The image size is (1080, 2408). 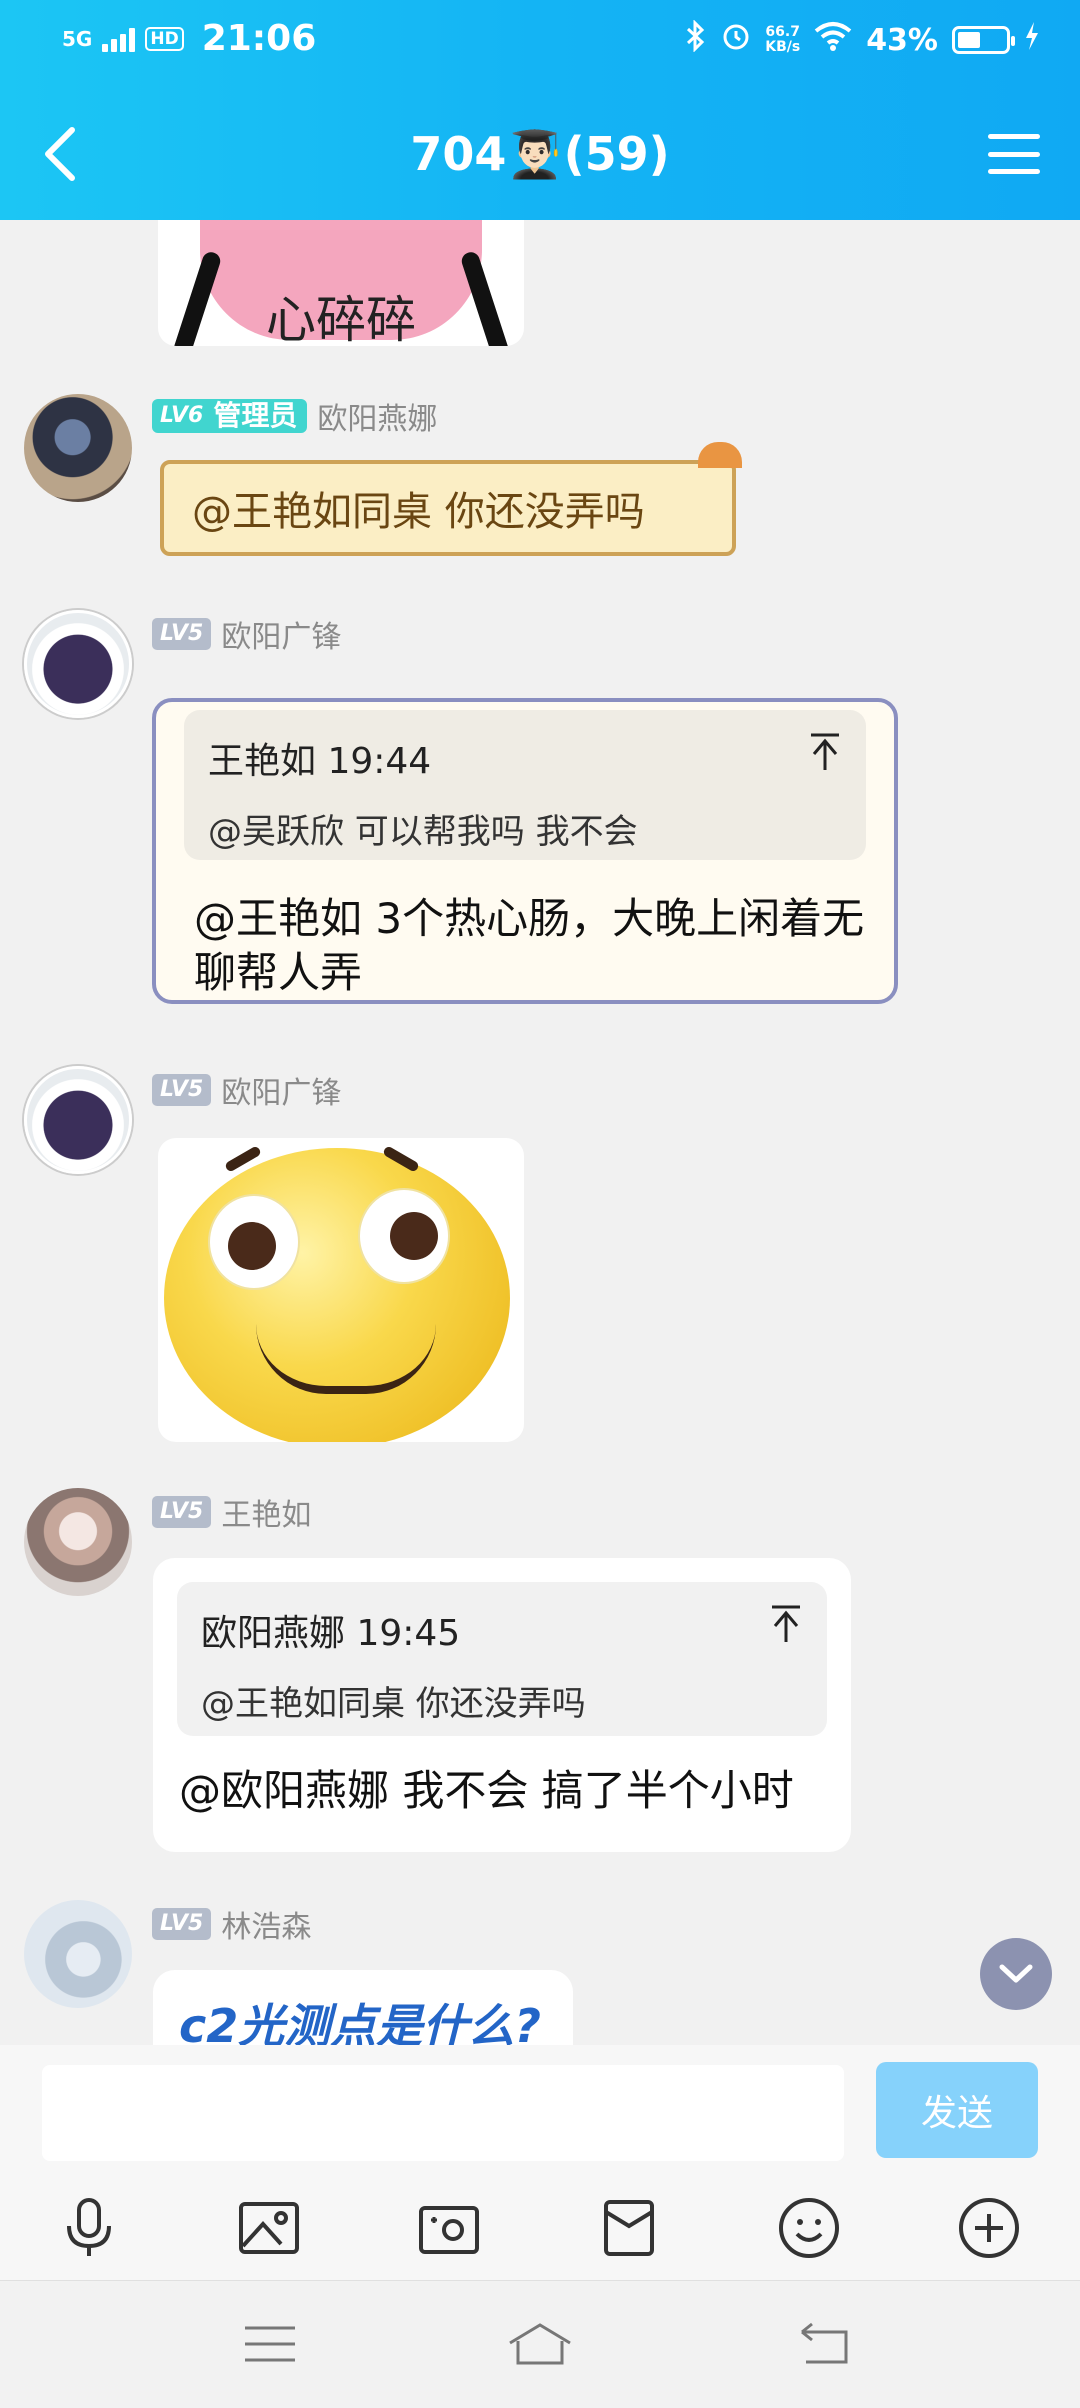 I want to click on header: 5G HD 21:06 66.7 KB/s 43%, so click(x=540, y=110).